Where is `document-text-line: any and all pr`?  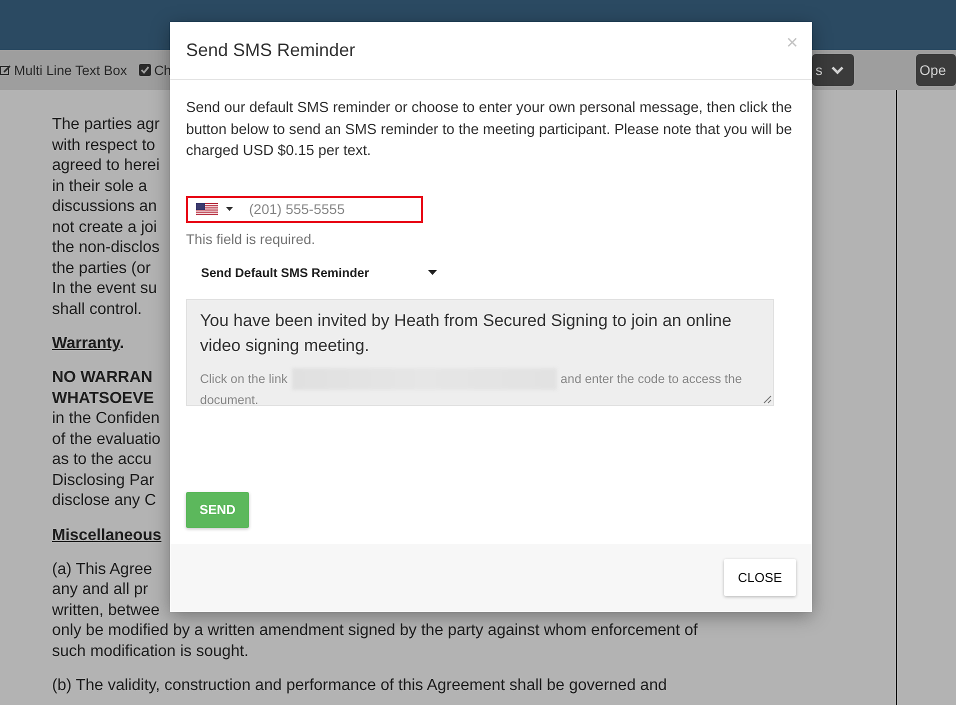 document-text-line: any and all pr is located at coordinates (100, 590).